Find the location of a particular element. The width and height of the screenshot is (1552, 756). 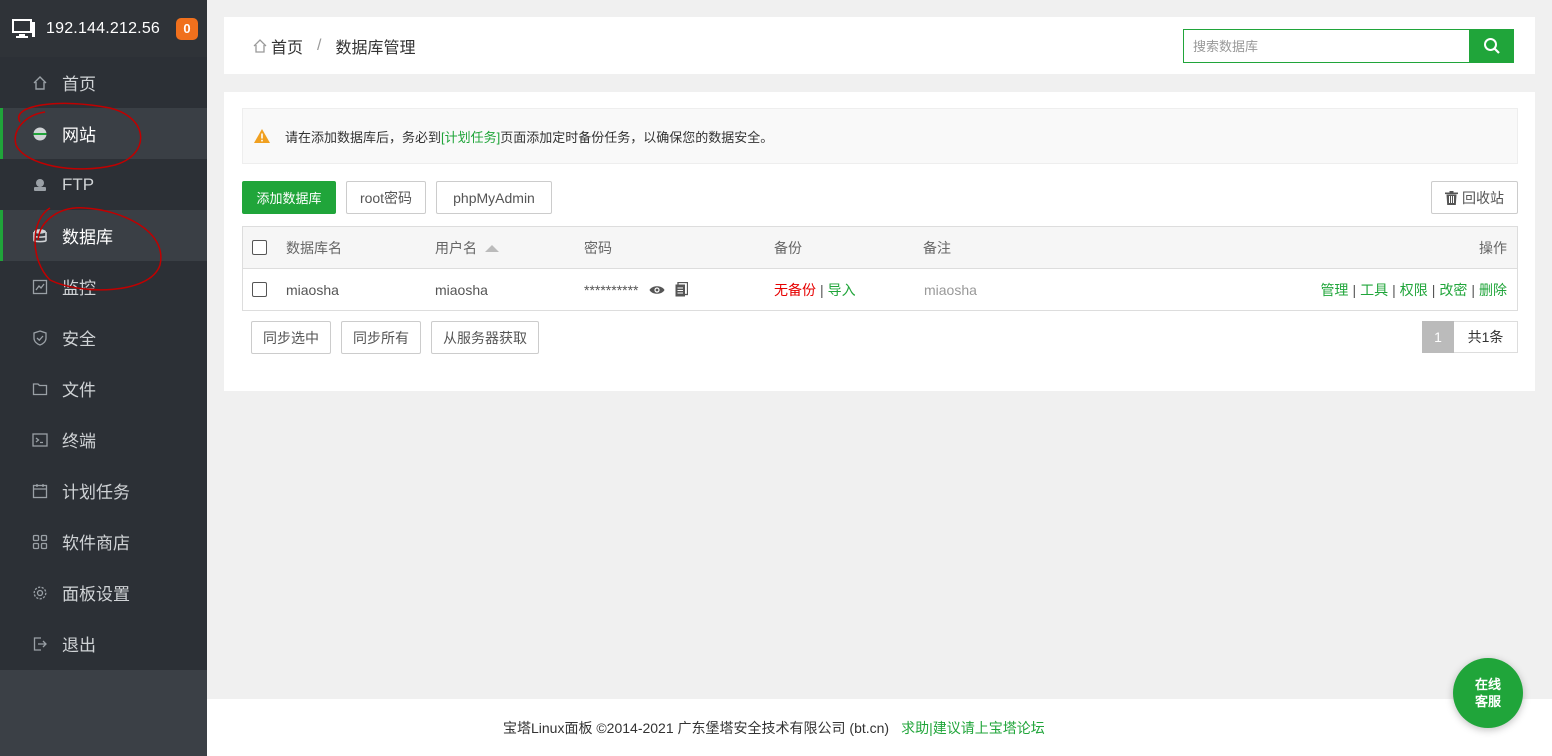

search-icon is located at coordinates (1491, 46).